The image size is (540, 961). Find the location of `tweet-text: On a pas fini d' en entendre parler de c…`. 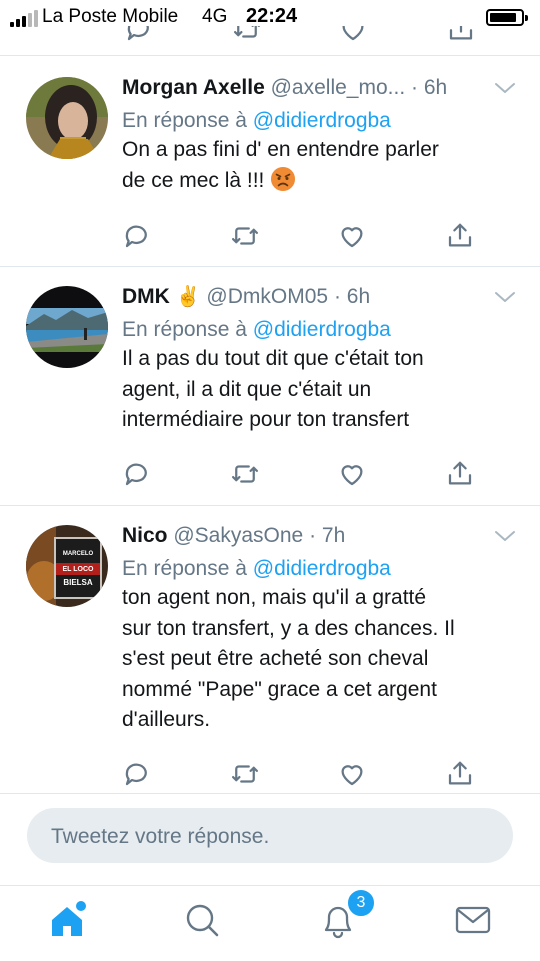

tweet-text: On a pas fini d' en entendre parler de c… is located at coordinates (322, 165).